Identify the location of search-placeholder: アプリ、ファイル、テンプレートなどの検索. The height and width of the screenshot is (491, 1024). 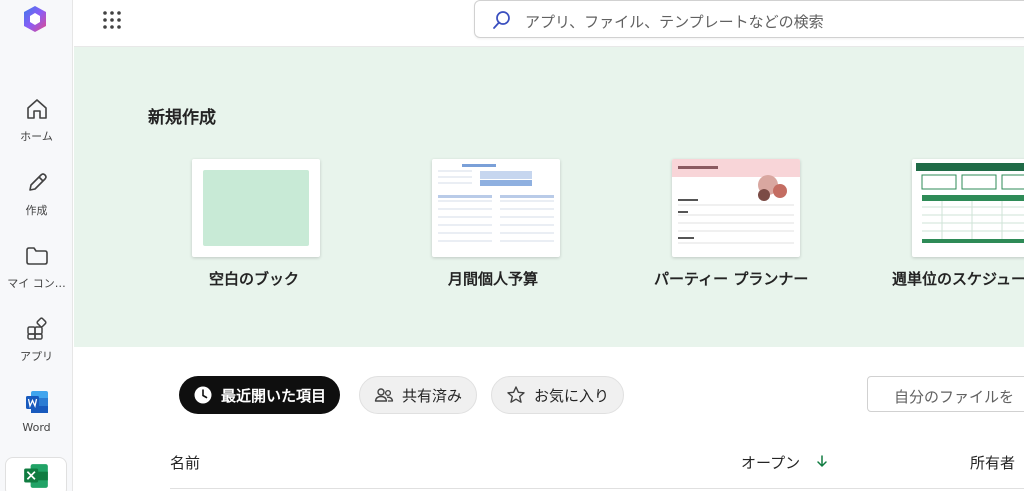
(674, 22).